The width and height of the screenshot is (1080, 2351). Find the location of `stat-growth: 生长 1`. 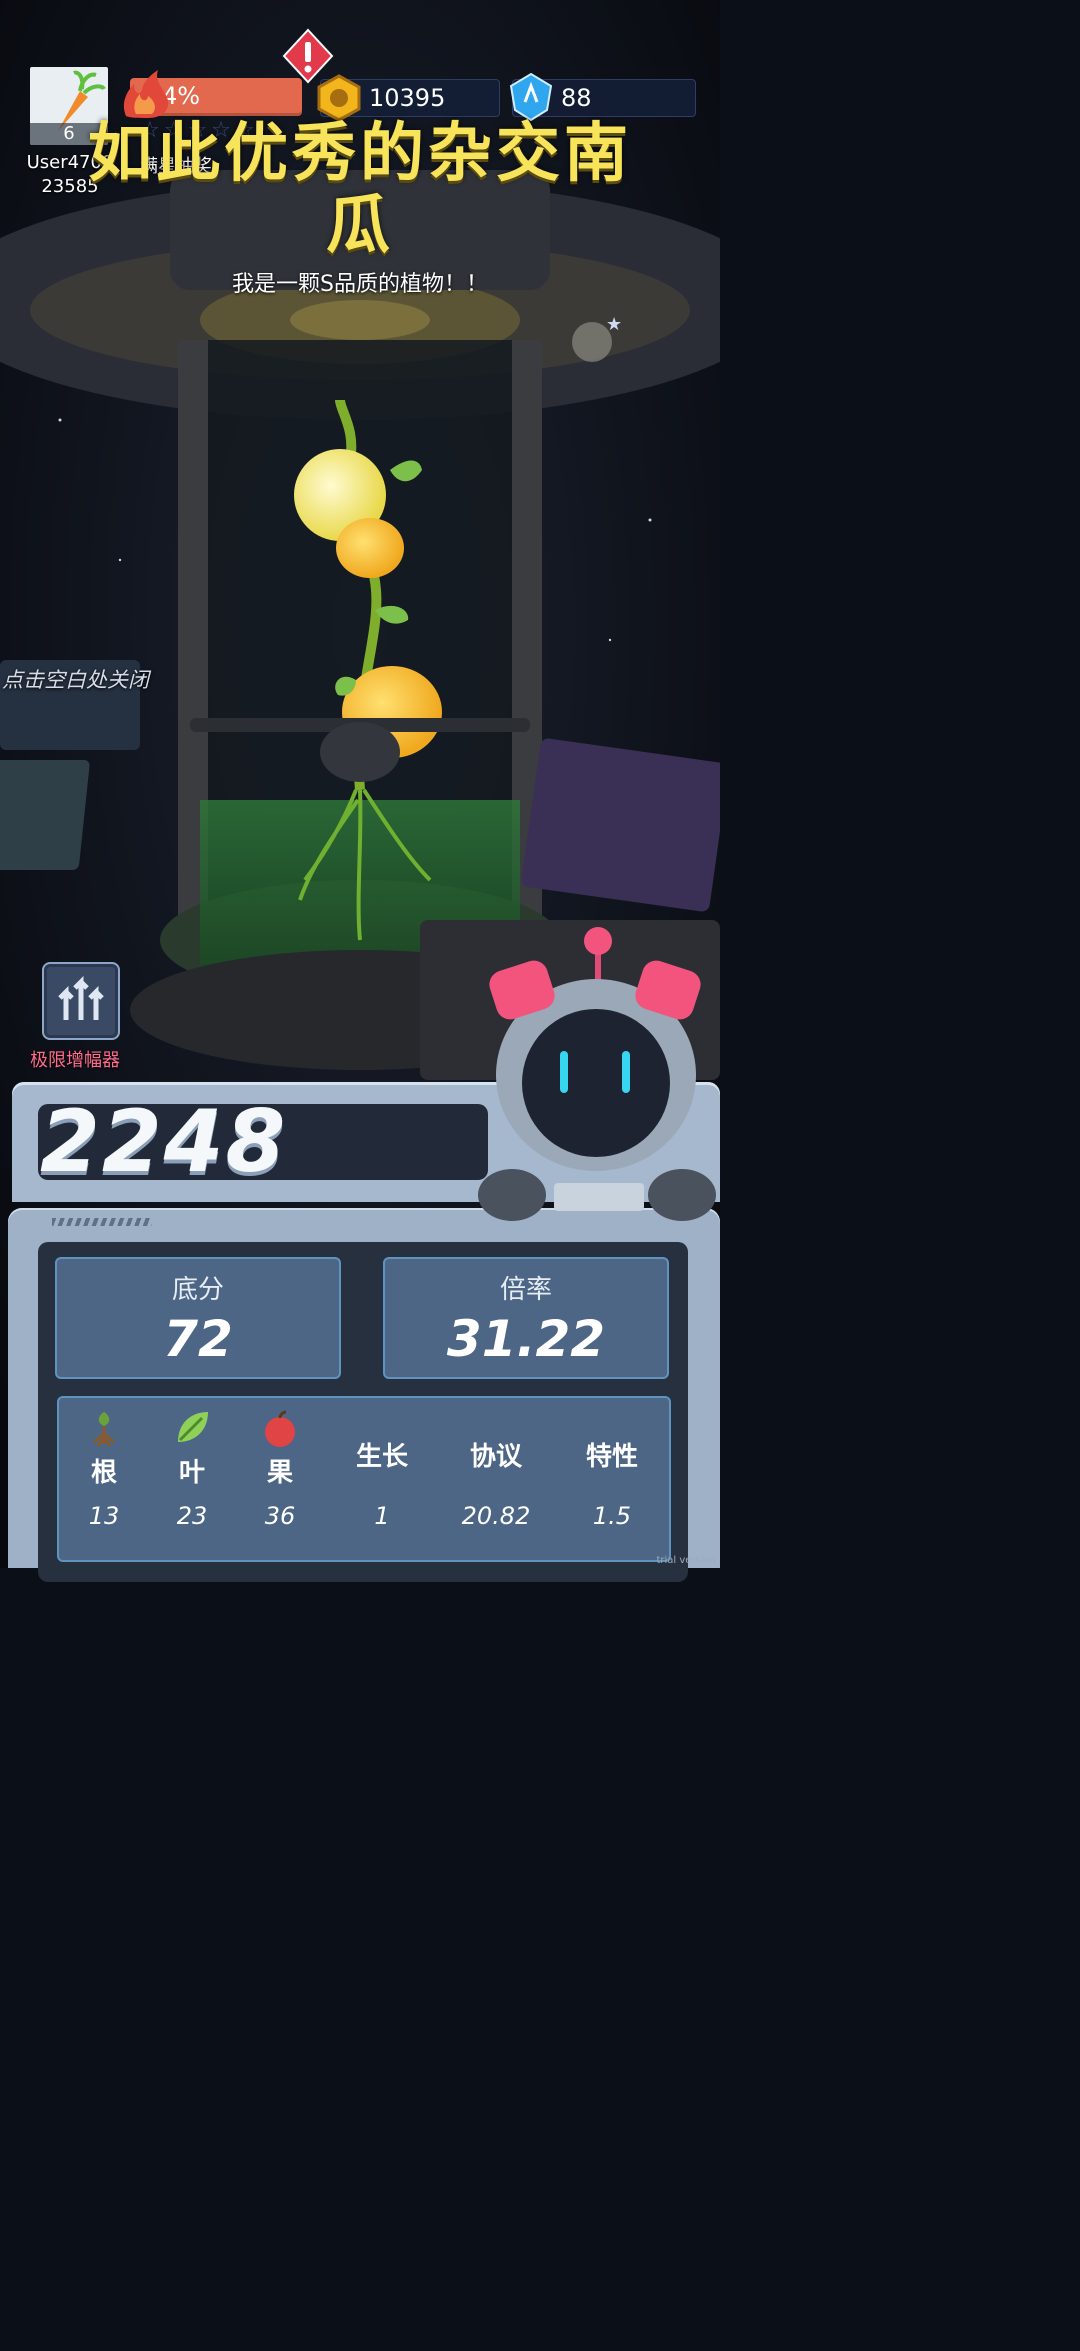

stat-growth: 生长 1 is located at coordinates (382, 1464).